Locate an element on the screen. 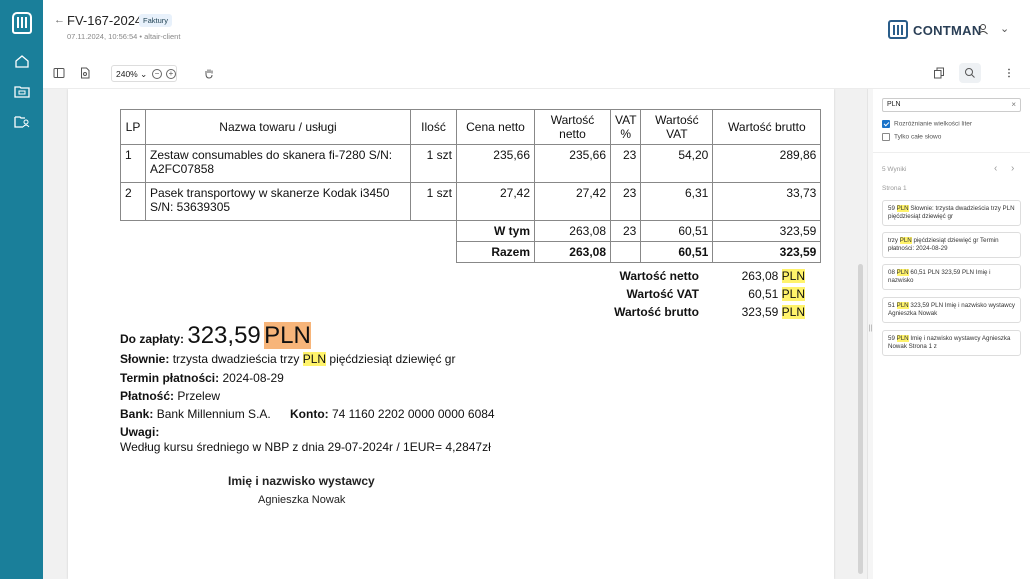  amount-due-value: 323,59 is located at coordinates (224, 335).